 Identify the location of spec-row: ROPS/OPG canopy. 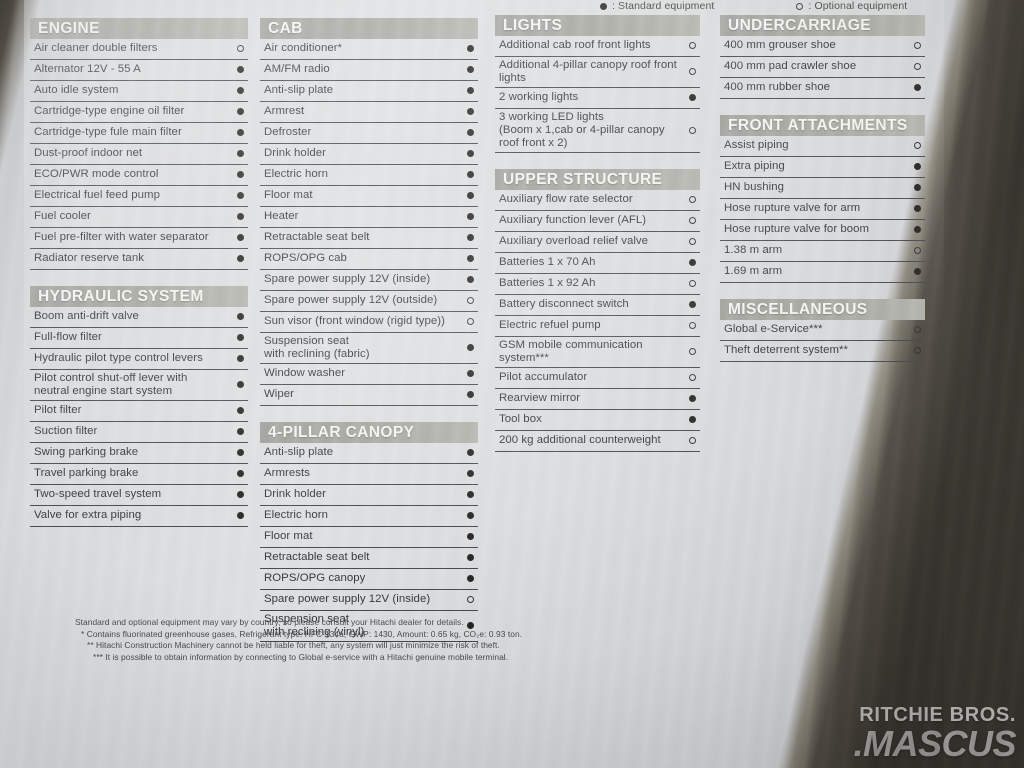
(369, 579).